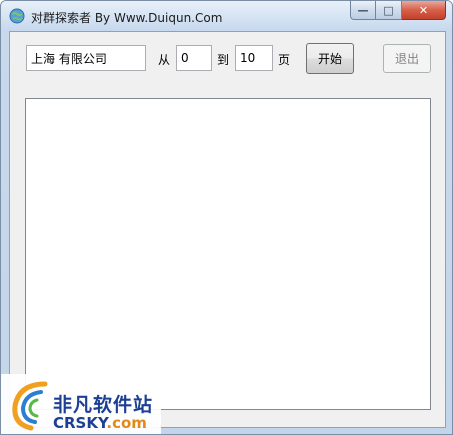 The image size is (453, 435). I want to click on company-keyword-input, so click(86, 58).